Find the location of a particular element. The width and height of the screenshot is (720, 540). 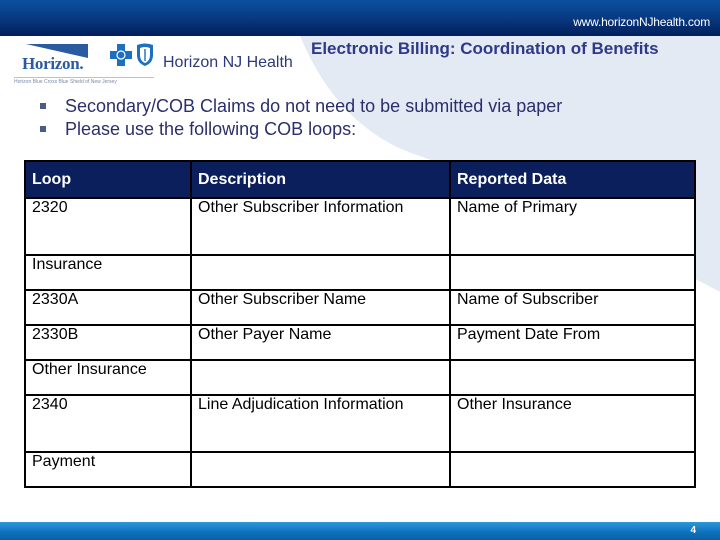

table-cell: Insurance is located at coordinates (108, 272).